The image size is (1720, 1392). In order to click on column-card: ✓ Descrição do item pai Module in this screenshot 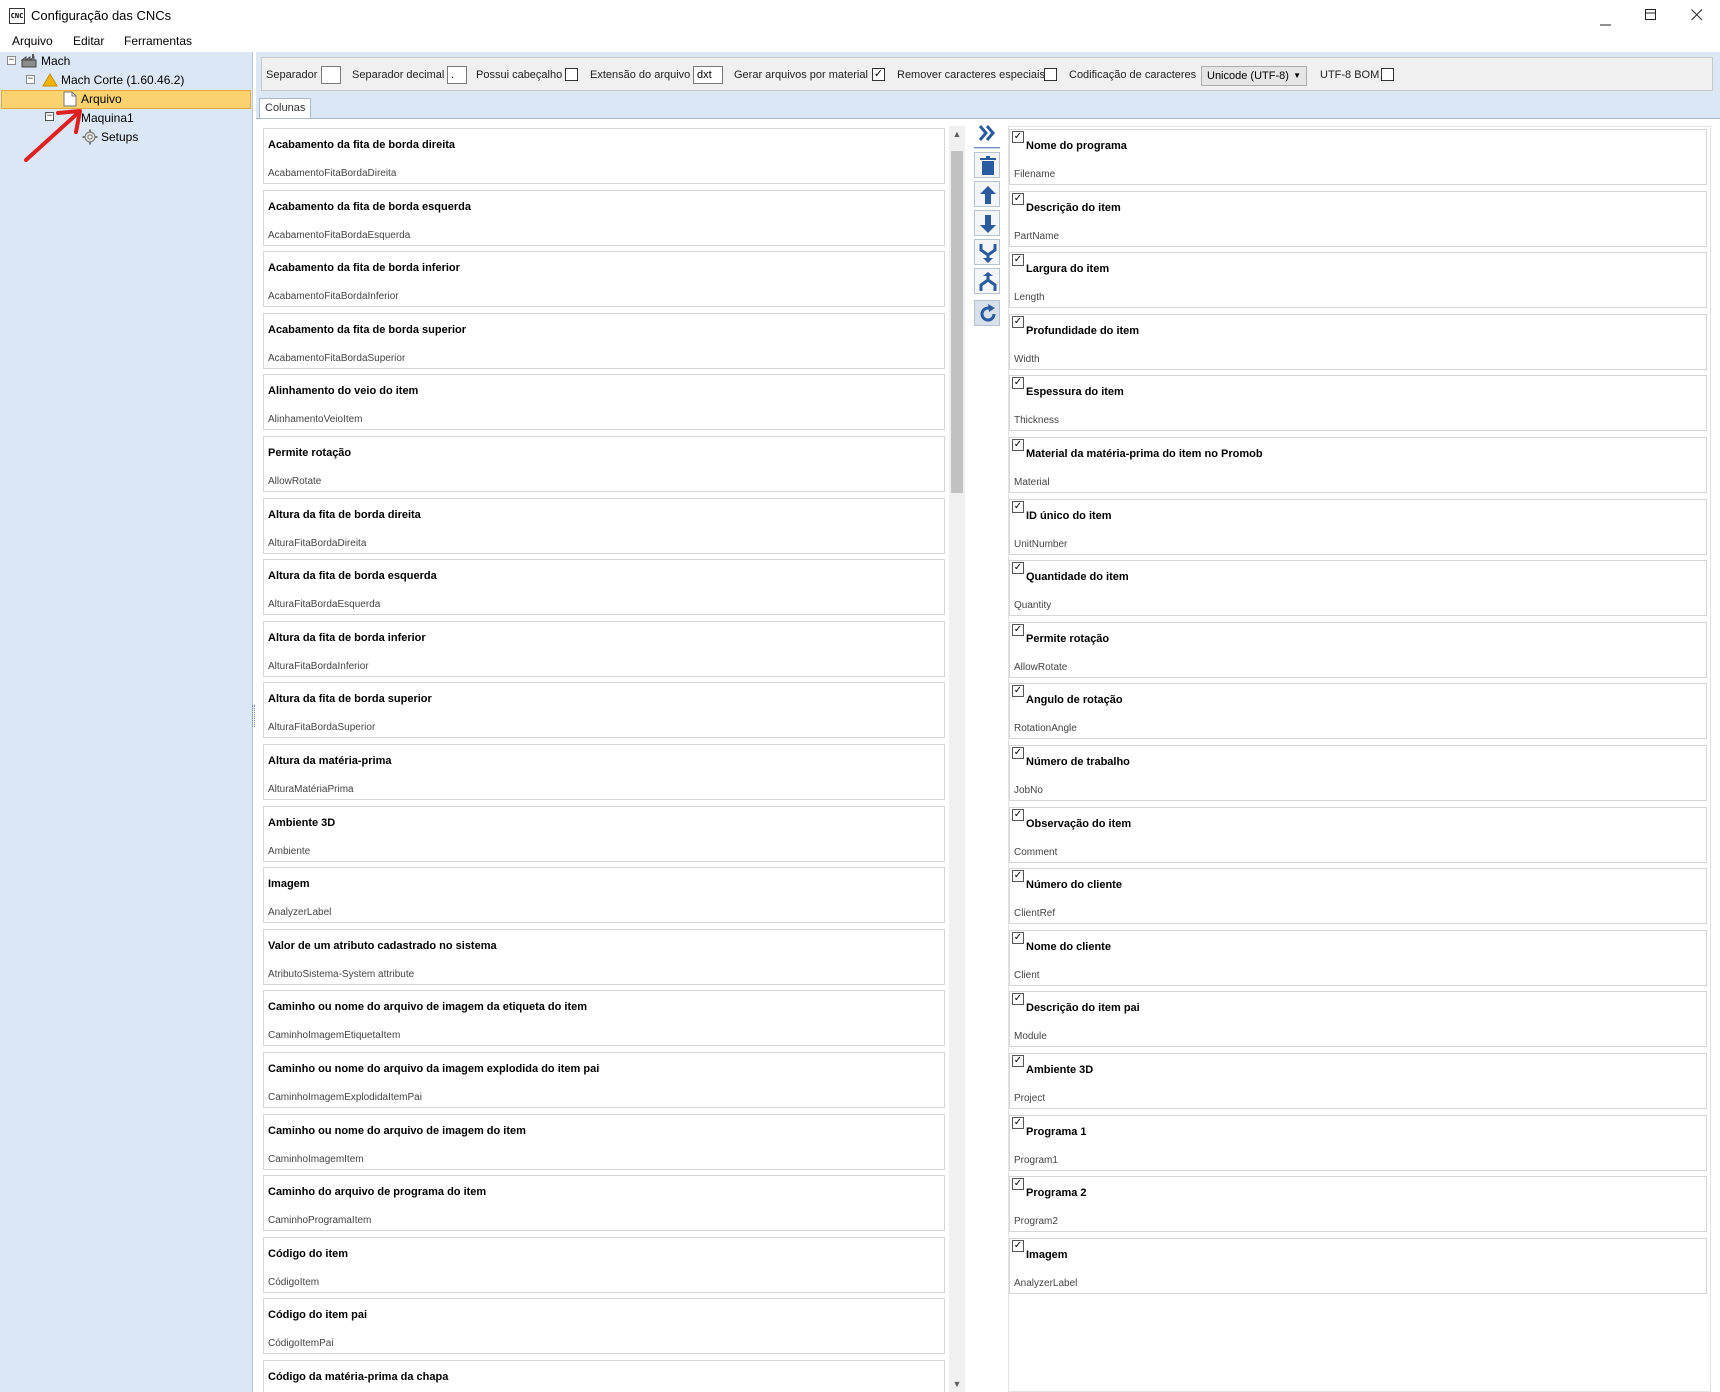, I will do `click(1358, 1019)`.